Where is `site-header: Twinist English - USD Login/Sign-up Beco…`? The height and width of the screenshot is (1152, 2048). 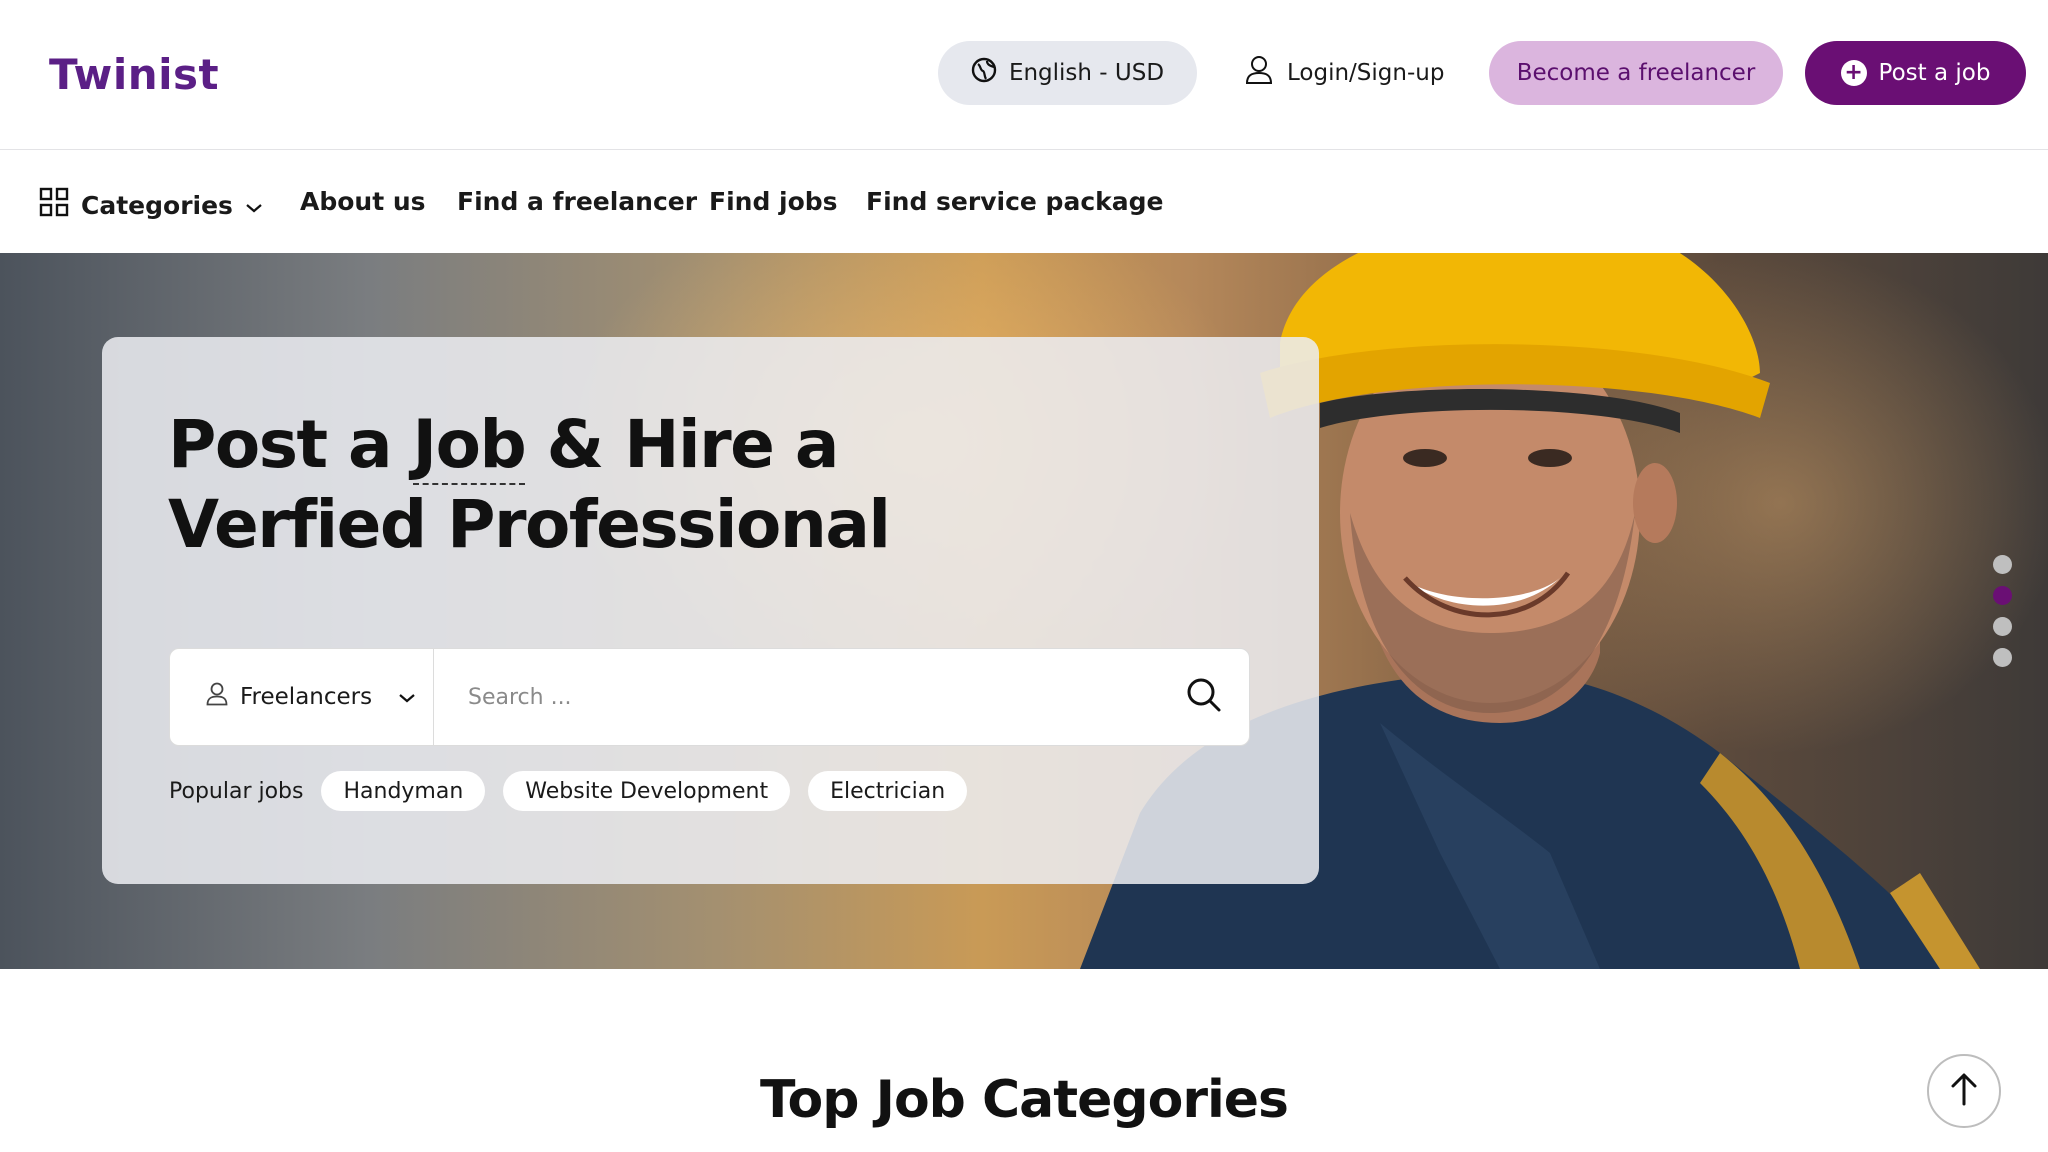
site-header: Twinist English - USD Login/Sign-up Beco… is located at coordinates (1024, 75).